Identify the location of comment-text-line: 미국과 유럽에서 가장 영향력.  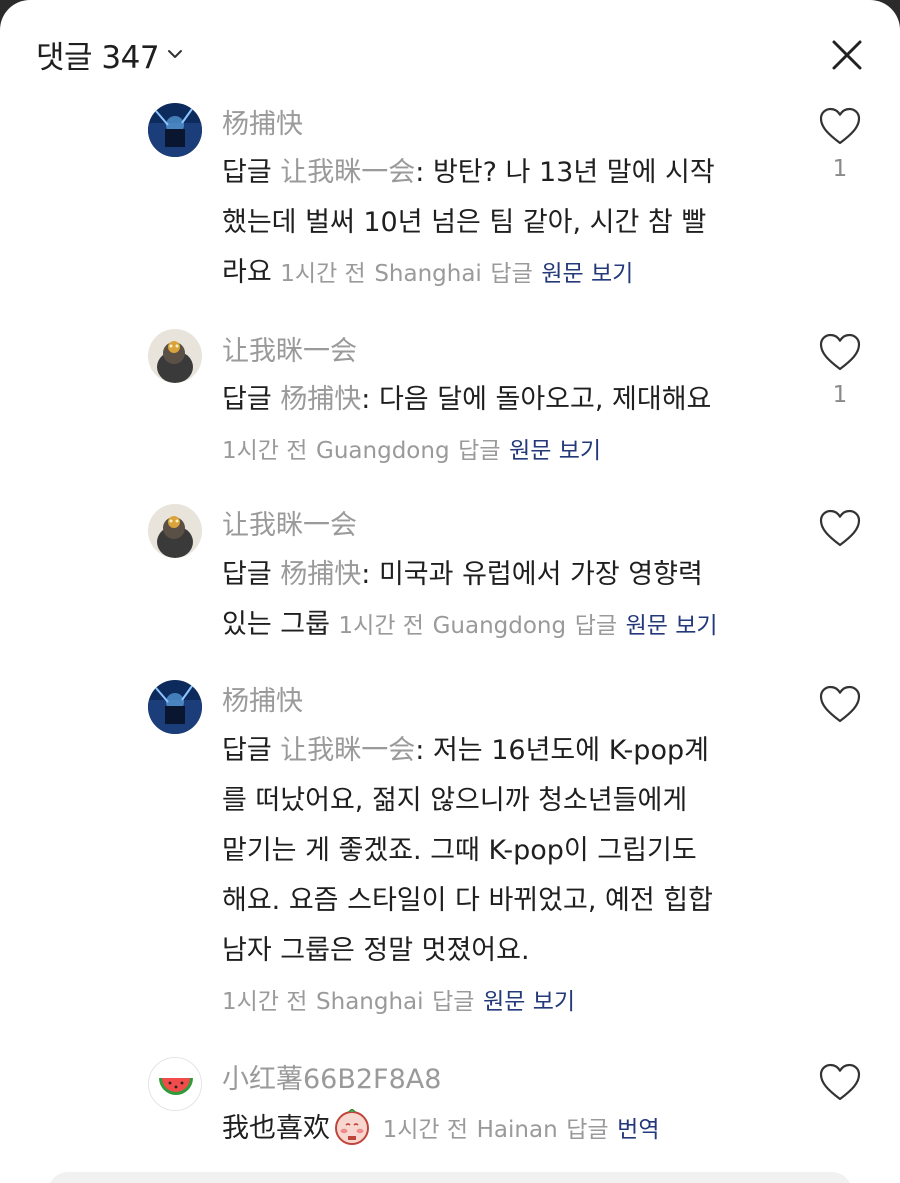
(540, 574).